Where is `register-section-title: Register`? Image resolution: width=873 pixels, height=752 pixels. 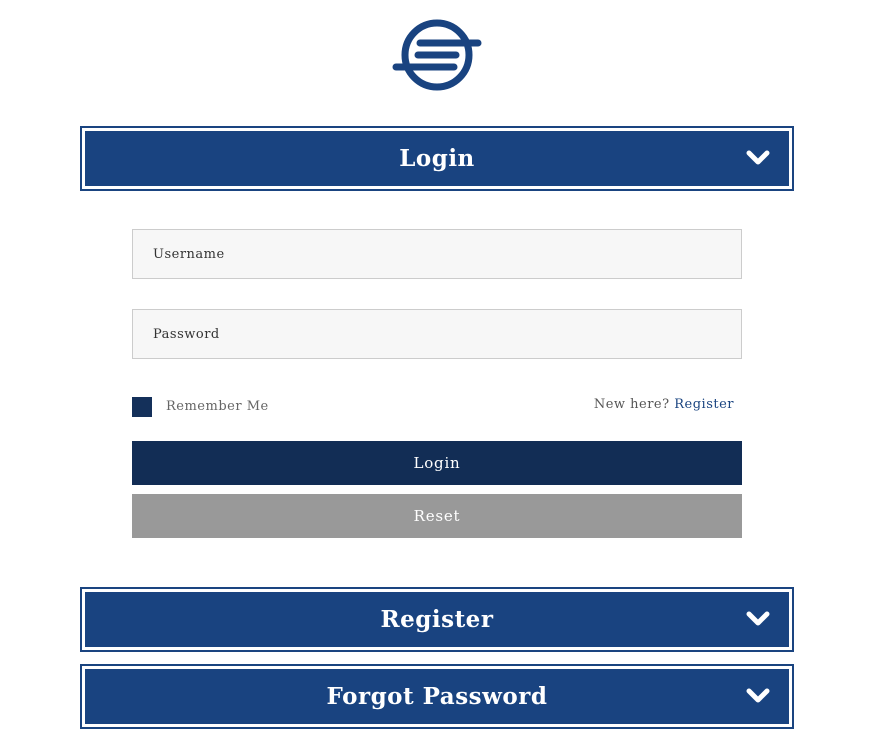
register-section-title: Register is located at coordinates (437, 619).